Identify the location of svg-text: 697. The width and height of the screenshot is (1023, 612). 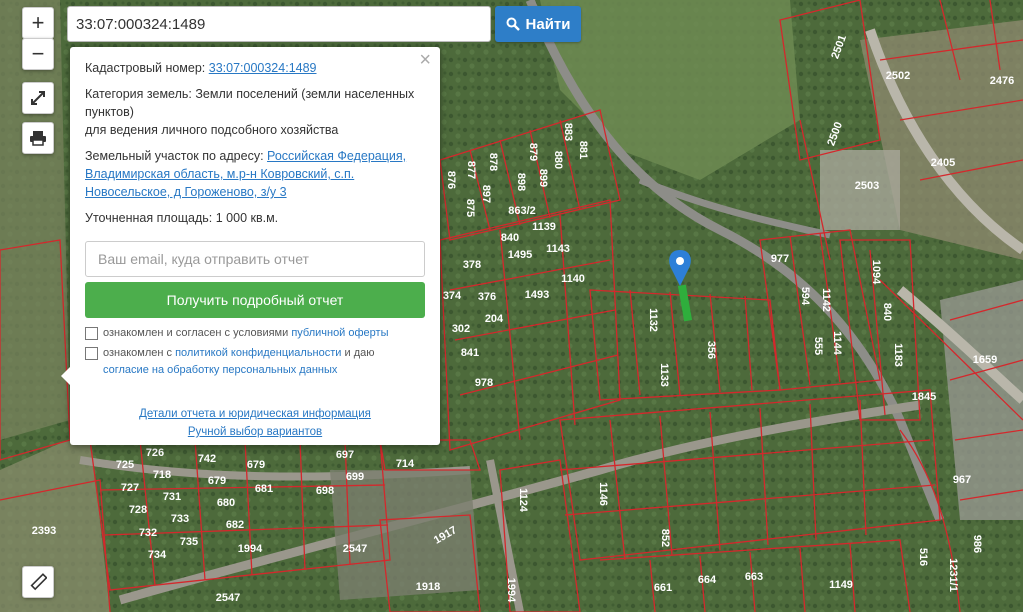
(345, 455).